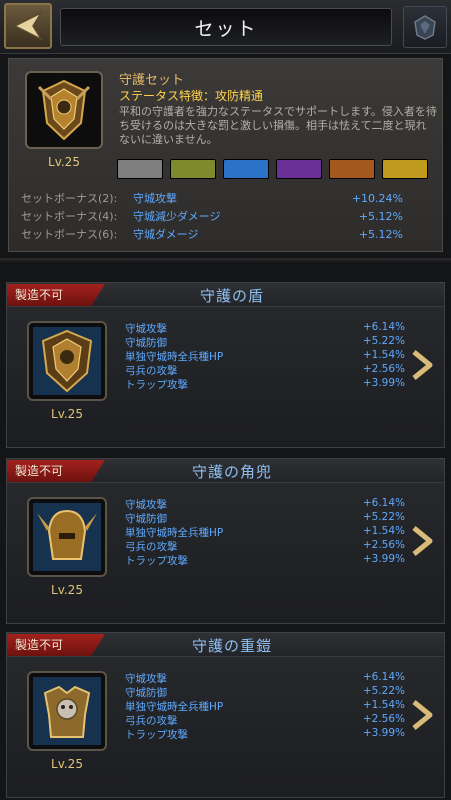 The image size is (451, 800). What do you see at coordinates (69, 216) in the screenshot?
I see `bonus-label: セットボーナス(4):` at bounding box center [69, 216].